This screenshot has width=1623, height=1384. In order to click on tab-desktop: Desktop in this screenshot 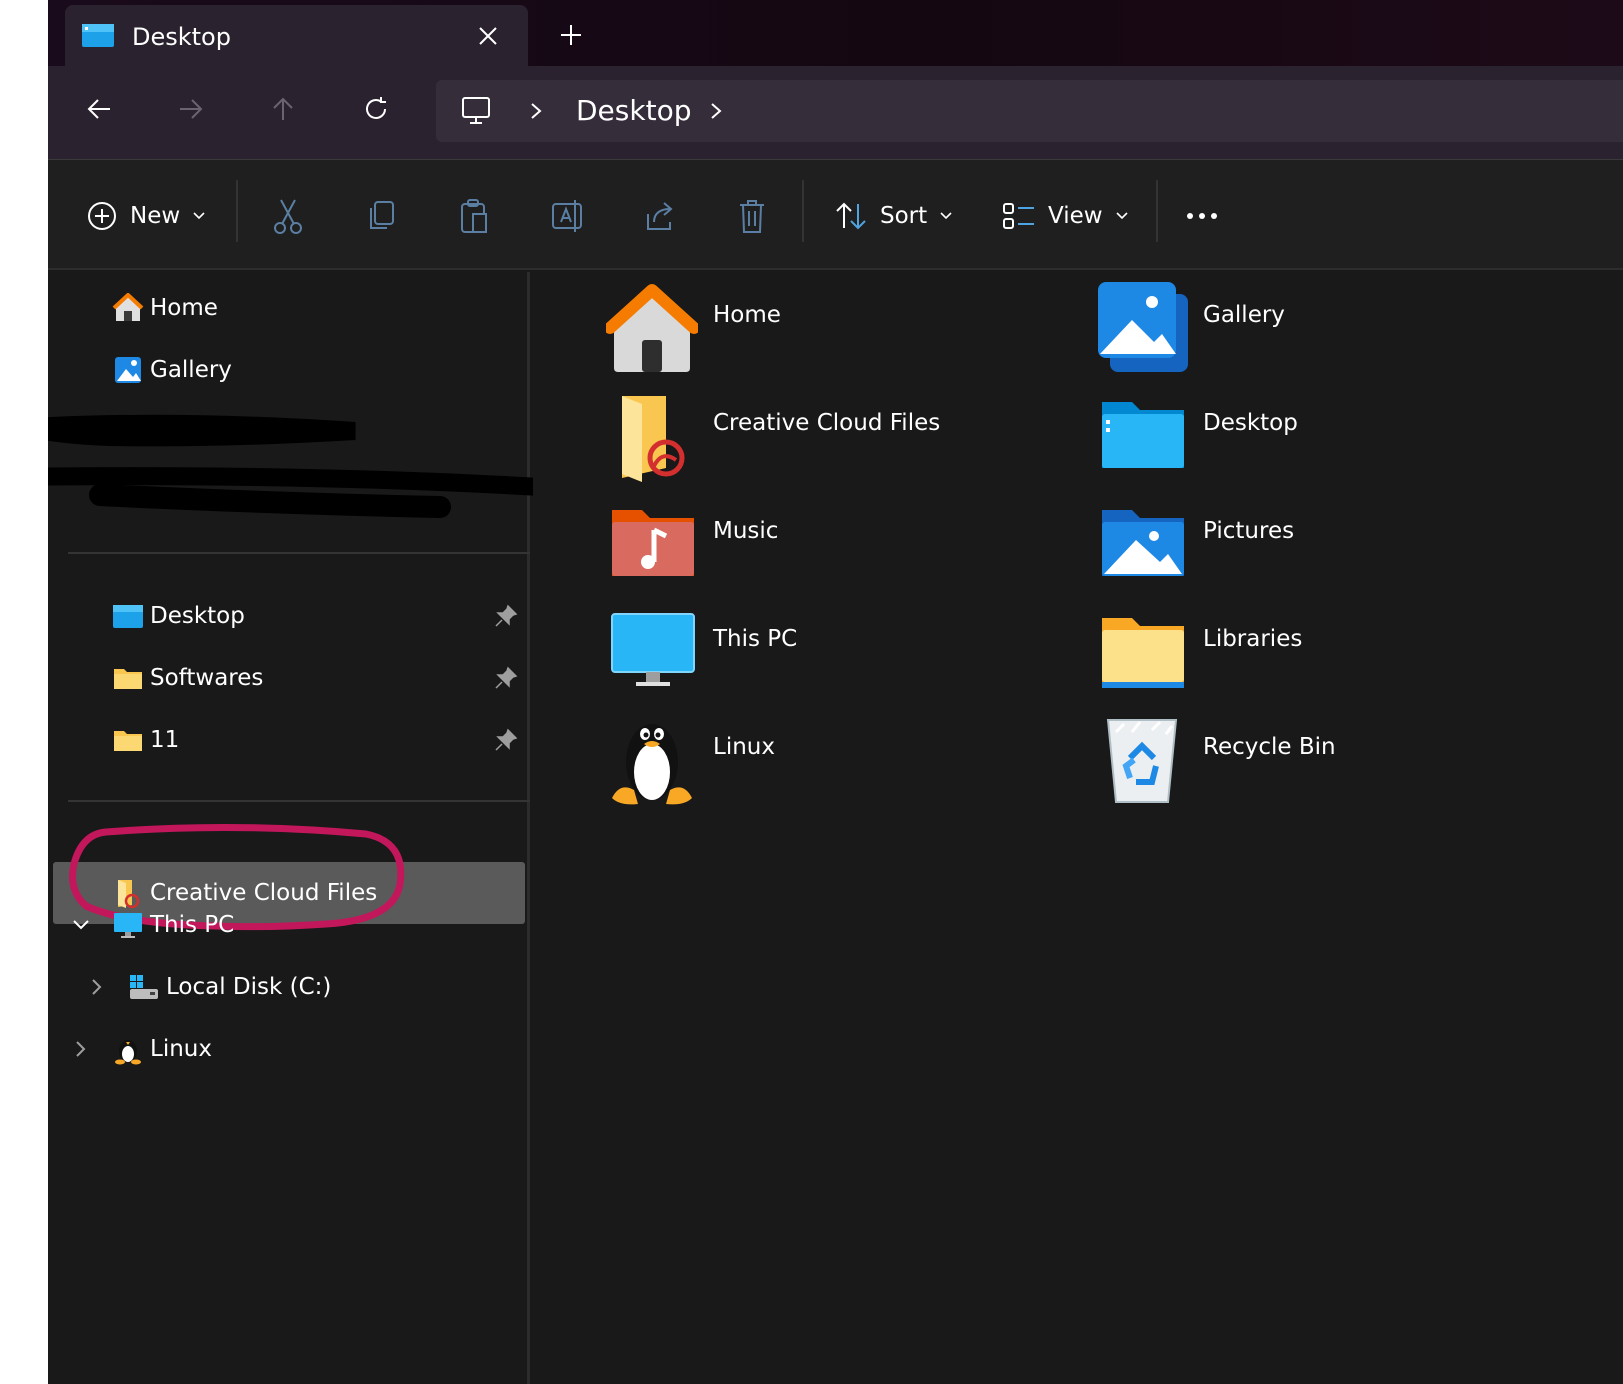, I will do `click(296, 37)`.